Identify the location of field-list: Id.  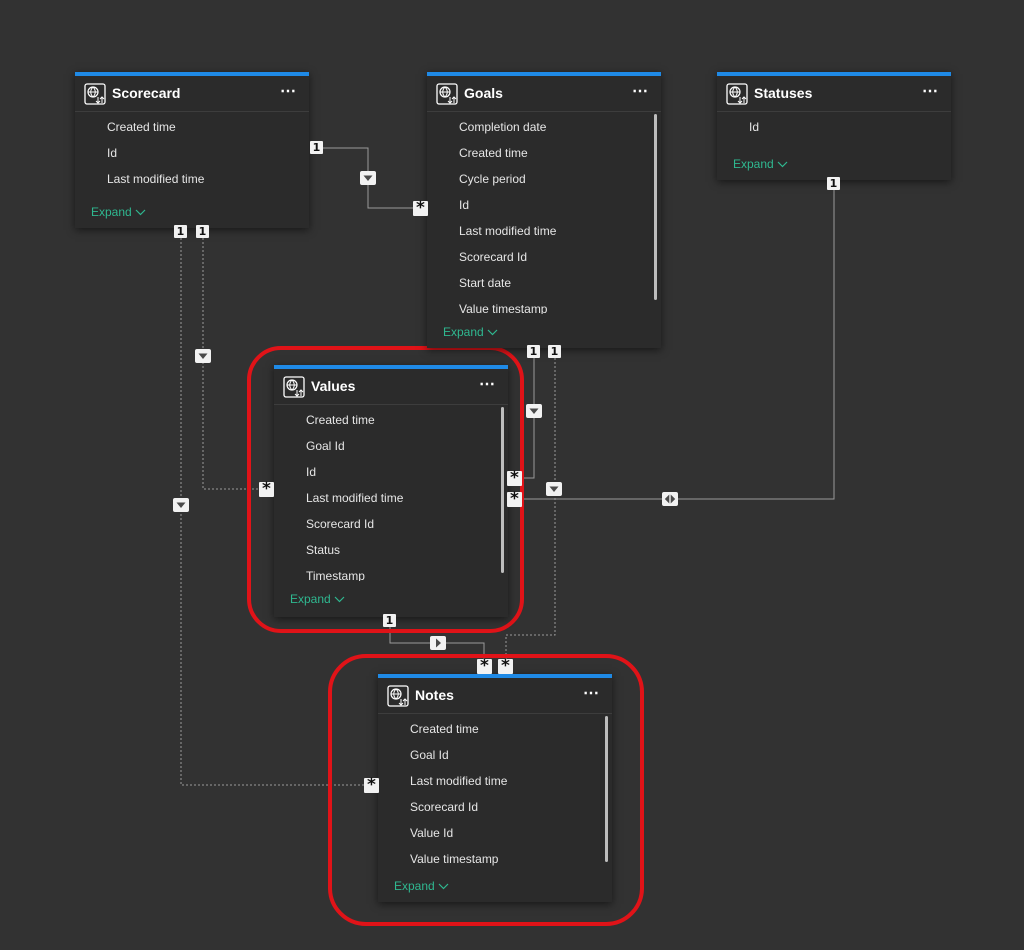
(834, 126).